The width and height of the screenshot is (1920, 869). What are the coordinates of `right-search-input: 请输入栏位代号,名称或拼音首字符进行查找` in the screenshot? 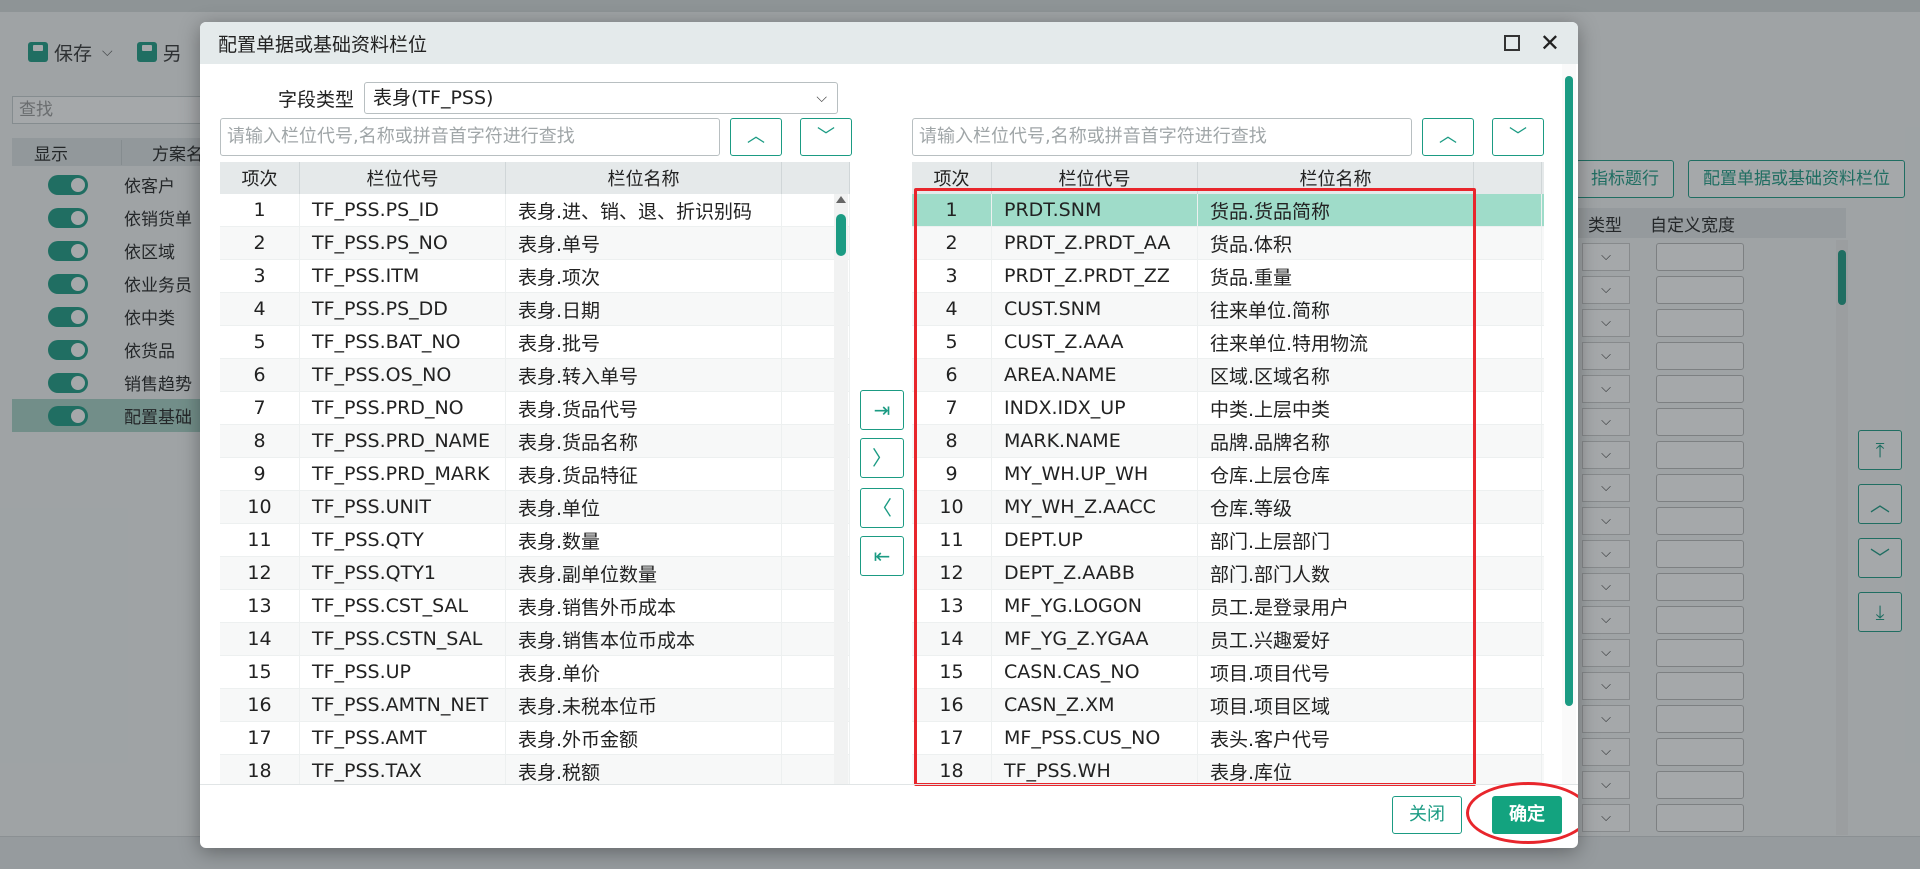 It's located at (1162, 137).